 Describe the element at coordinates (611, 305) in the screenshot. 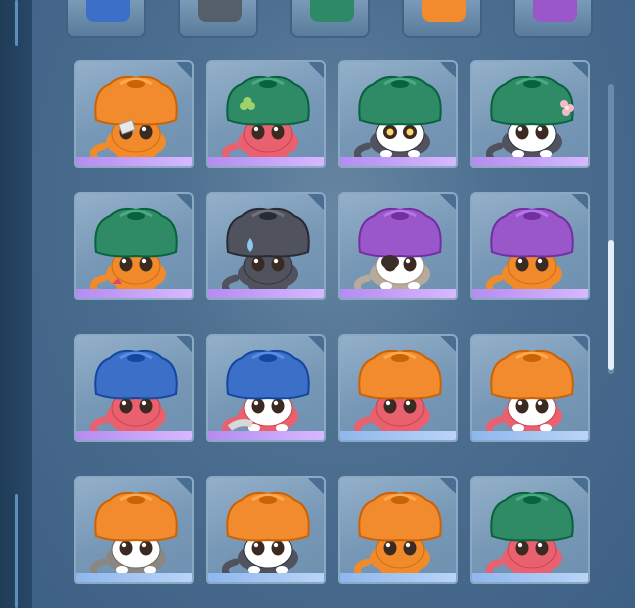

I see `scrollbar-thumb` at that location.